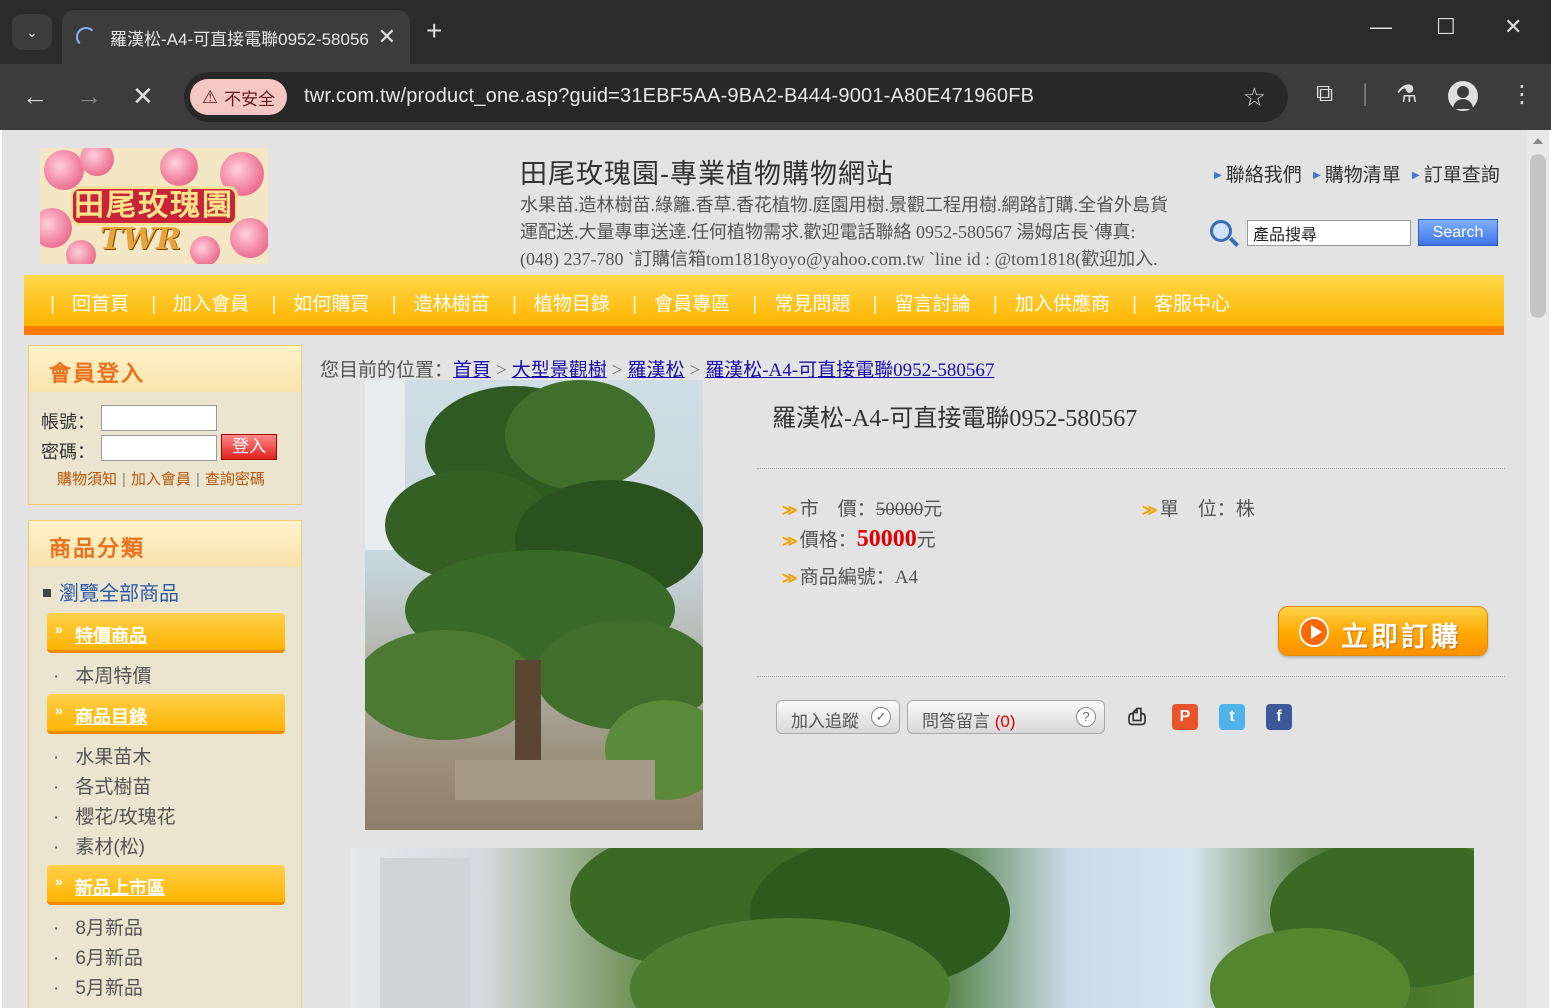 Image resolution: width=1551 pixels, height=1008 pixels. Describe the element at coordinates (862, 509) in the screenshot. I see `market-price: ≫ 市 價：50000元` at that location.